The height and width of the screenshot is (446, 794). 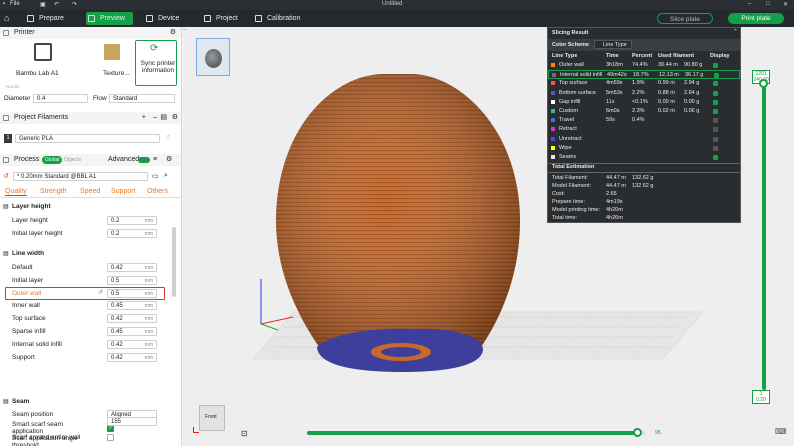 I want to click on line-type-color-swatch, so click(x=553, y=101).